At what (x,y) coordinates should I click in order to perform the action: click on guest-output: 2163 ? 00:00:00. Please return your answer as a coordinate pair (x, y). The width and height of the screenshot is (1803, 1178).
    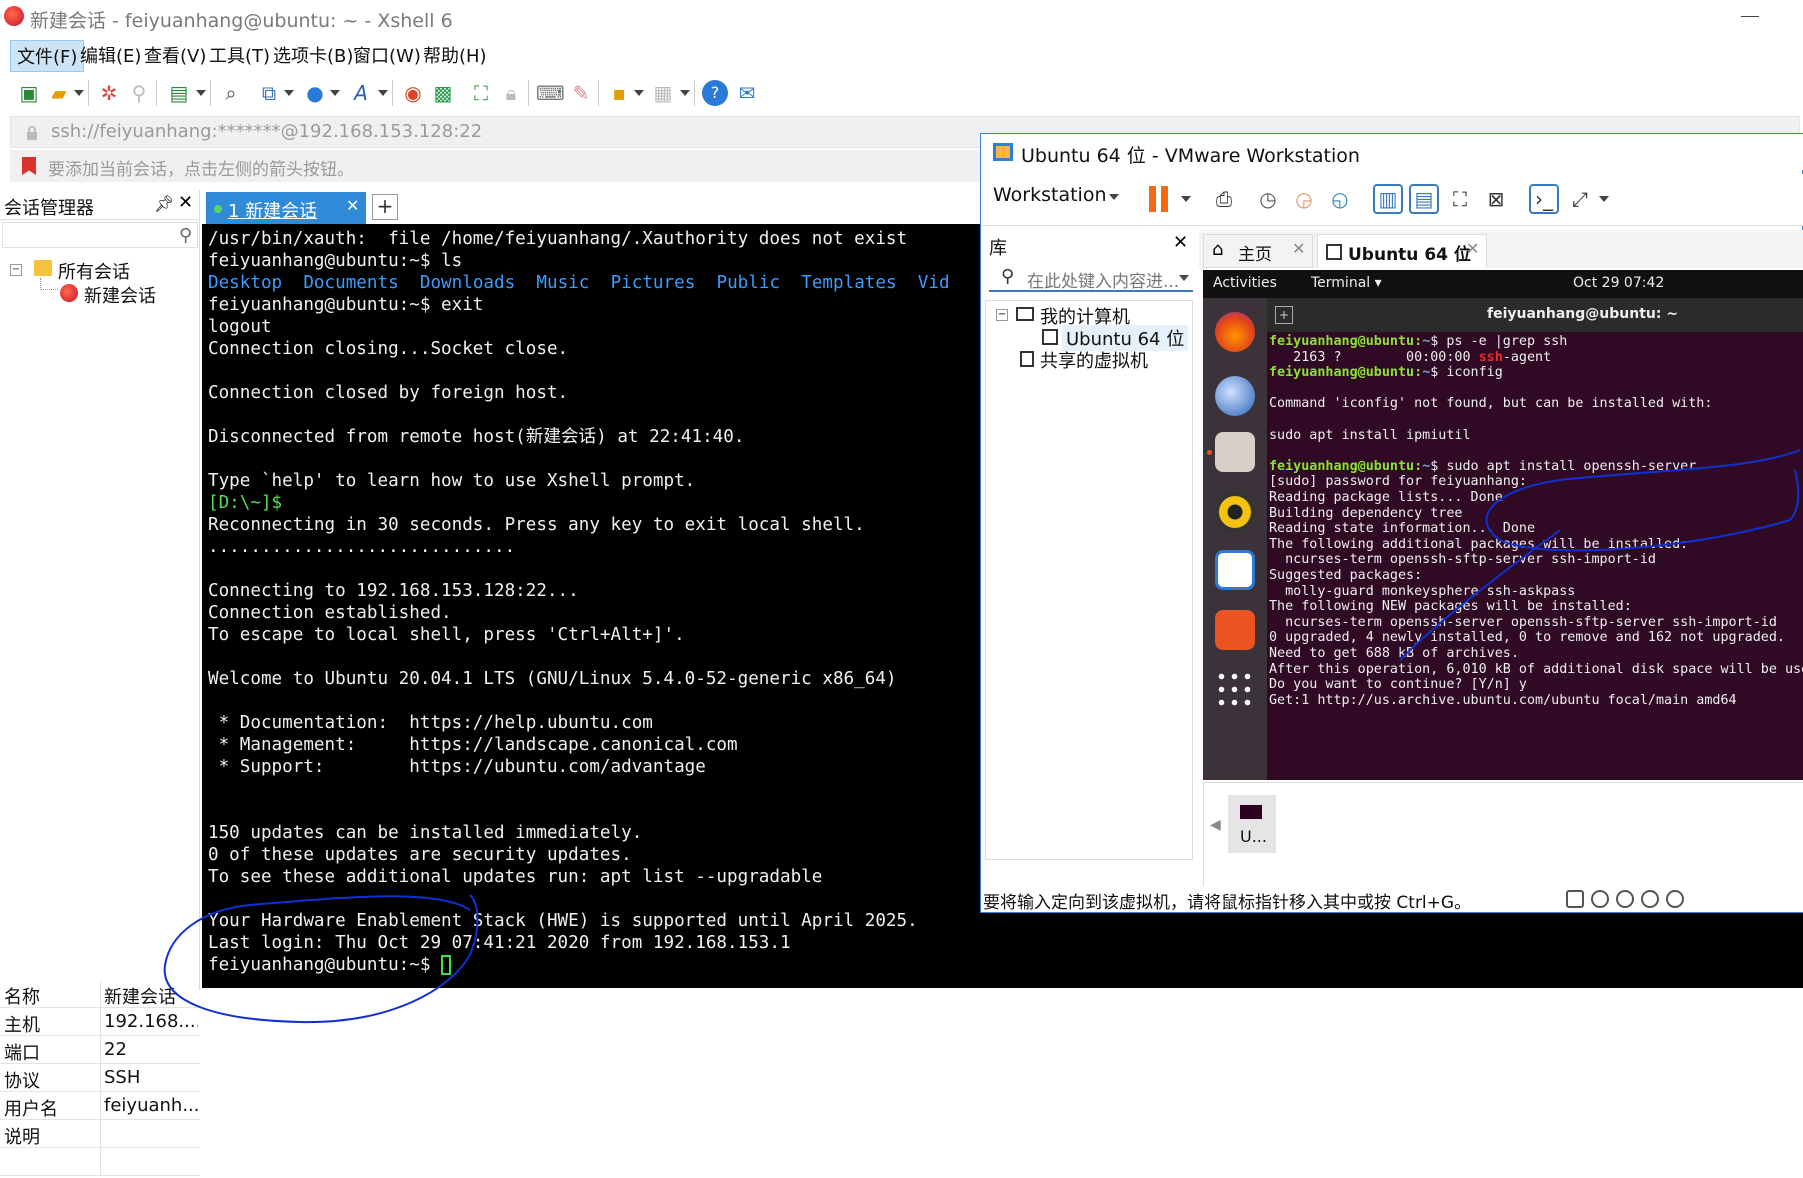
    Looking at the image, I should click on (1374, 357).